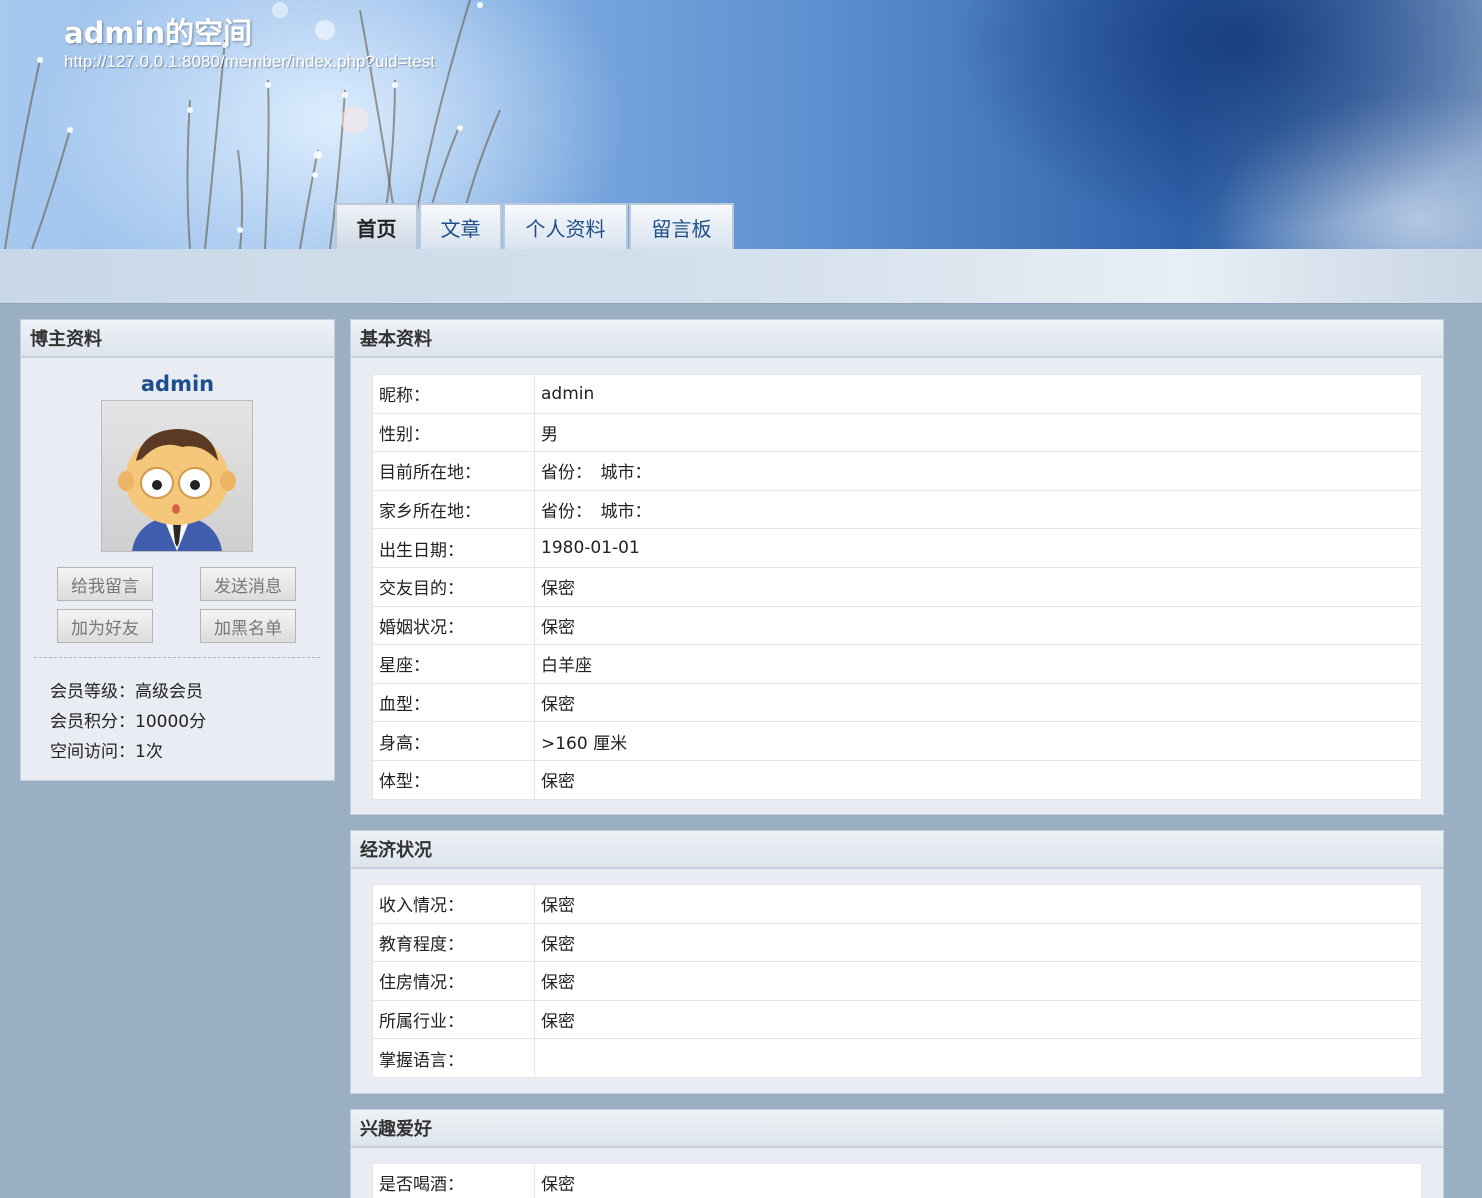  Describe the element at coordinates (978, 394) in the screenshot. I see `field-value: admin` at that location.